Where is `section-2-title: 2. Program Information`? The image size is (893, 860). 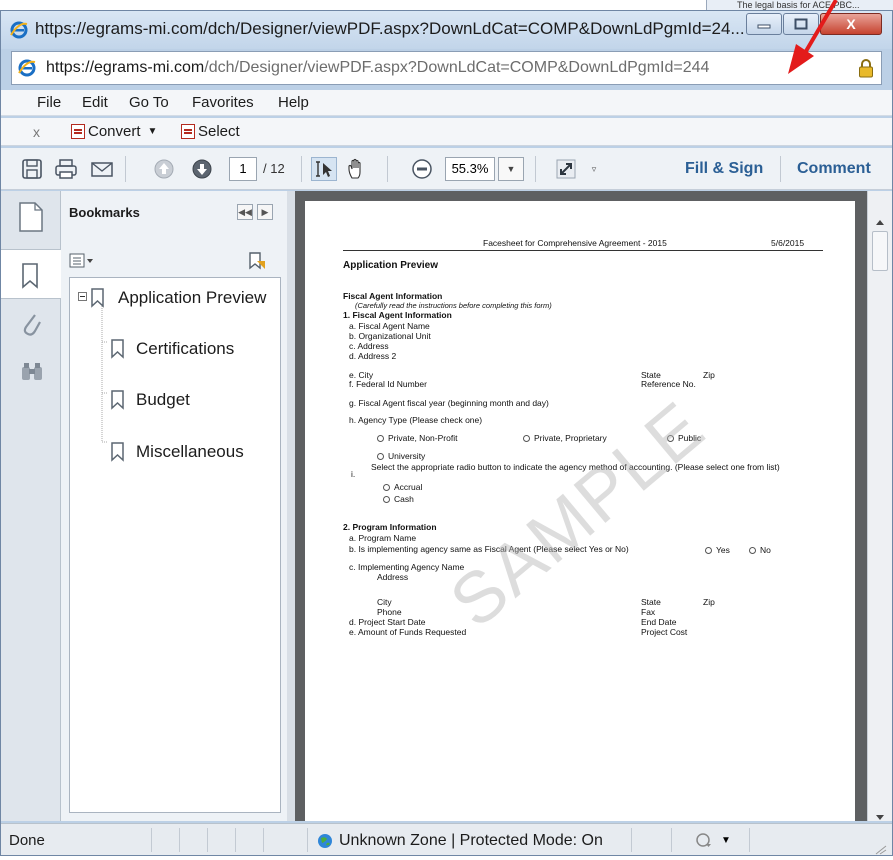
section-2-title: 2. Program Information is located at coordinates (390, 527).